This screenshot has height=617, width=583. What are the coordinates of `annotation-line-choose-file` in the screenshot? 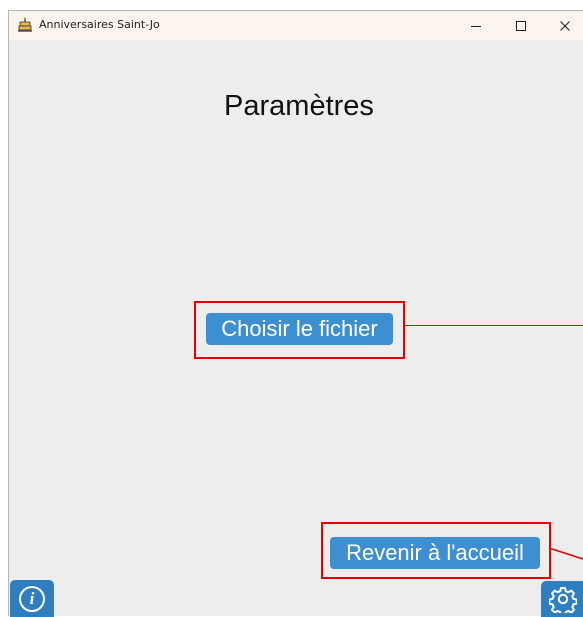 It's located at (493, 325).